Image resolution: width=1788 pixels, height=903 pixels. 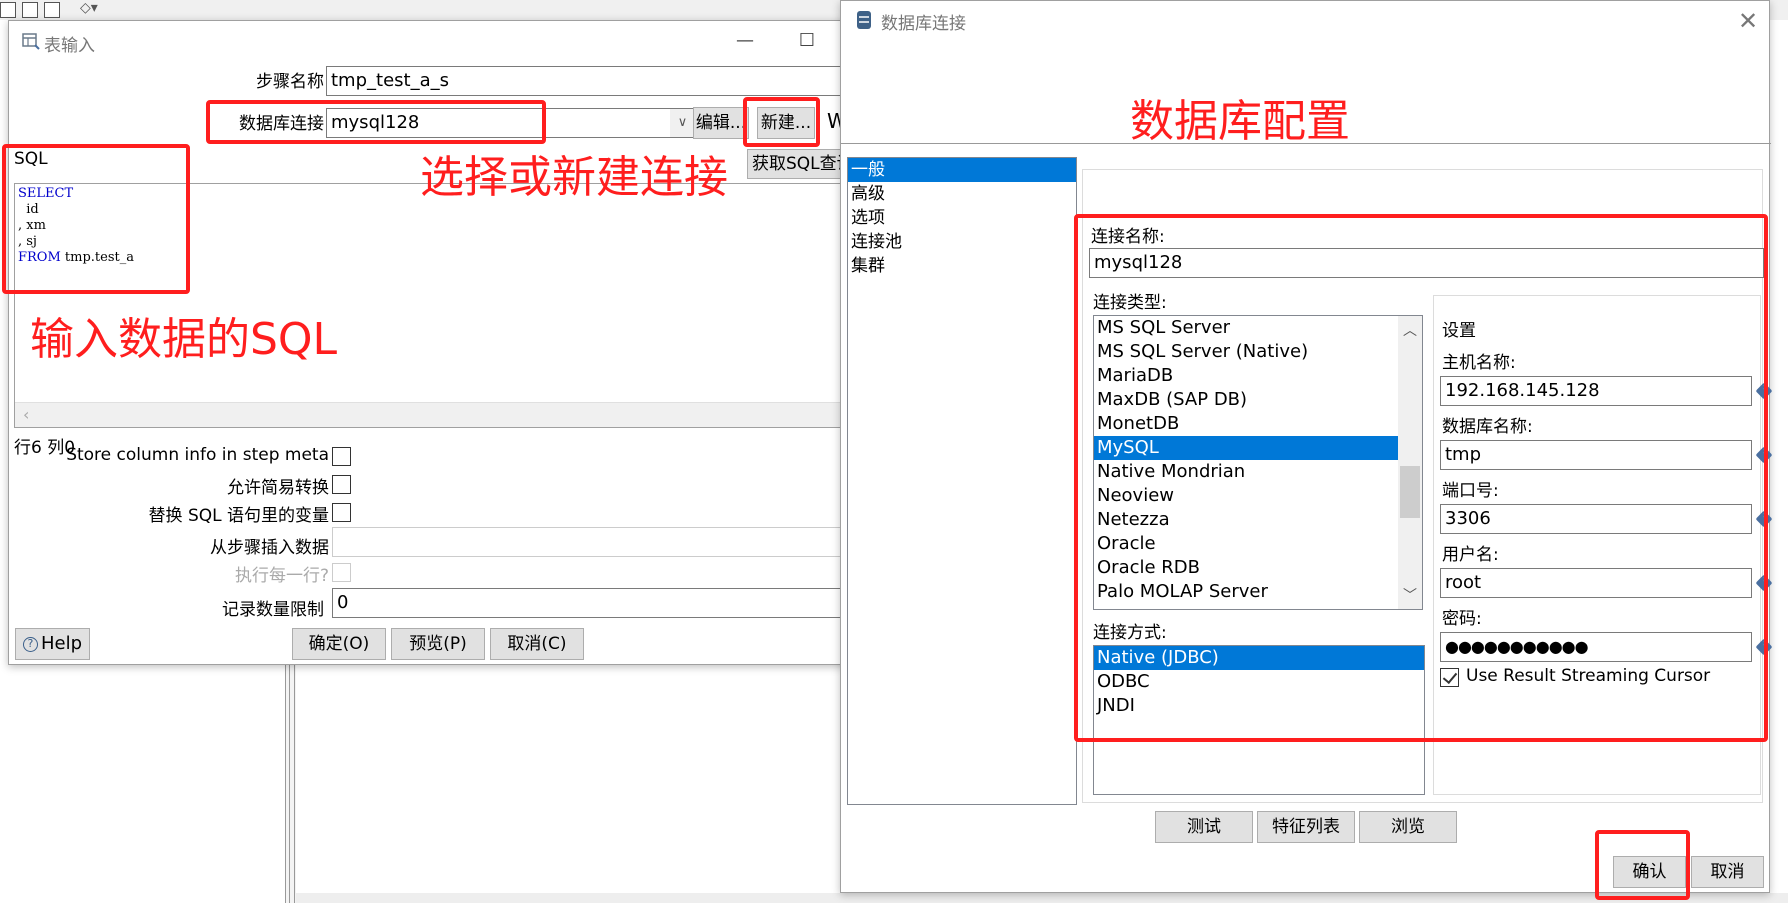 I want to click on vertical-scrollbar: ︿ ﹀, so click(x=1410, y=462).